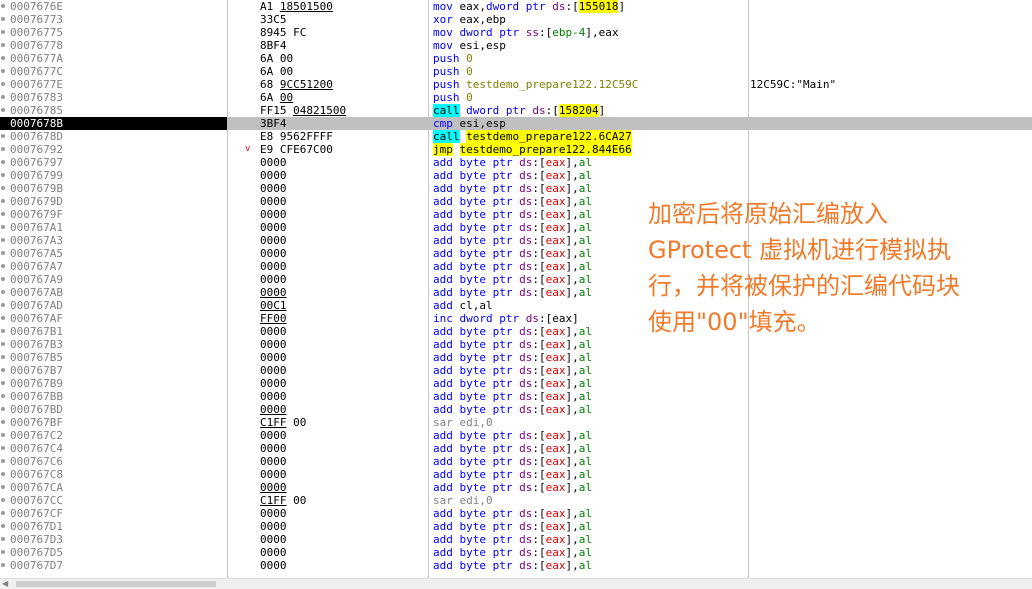 This screenshot has width=1032, height=589. What do you see at coordinates (516, 71) in the screenshot?
I see `instruction-row: 0007677C 6A 00 push 0` at bounding box center [516, 71].